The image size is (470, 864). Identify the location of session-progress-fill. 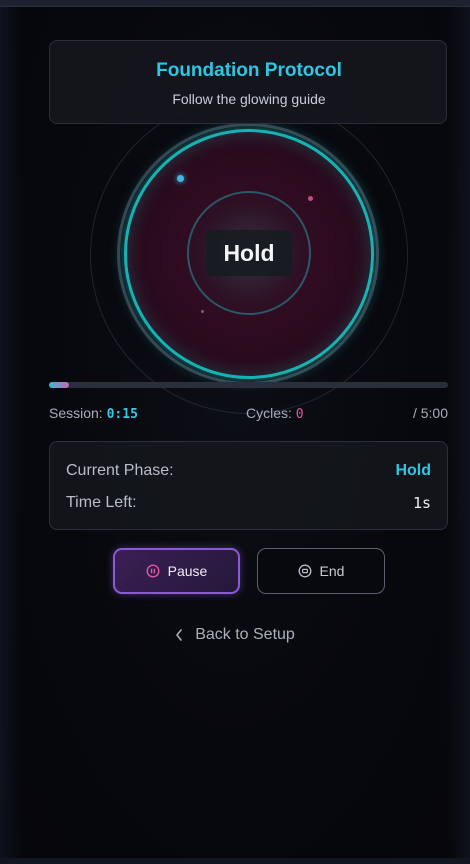
(59, 385).